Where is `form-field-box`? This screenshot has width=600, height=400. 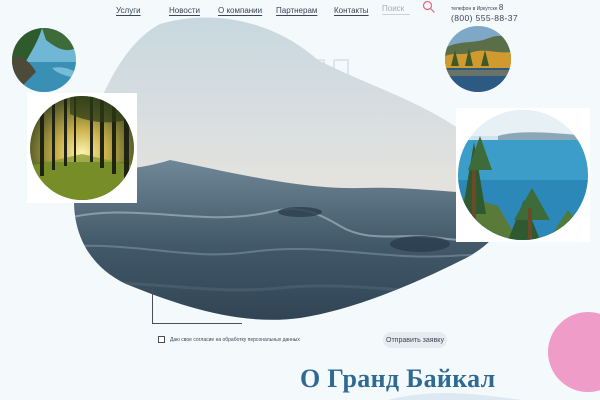
form-field-box is located at coordinates (197, 305).